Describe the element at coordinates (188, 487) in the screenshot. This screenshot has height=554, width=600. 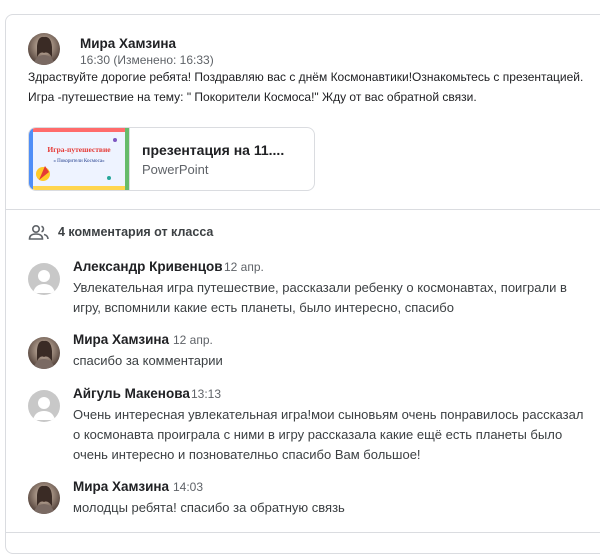
I see `comment-time: 14:03` at that location.